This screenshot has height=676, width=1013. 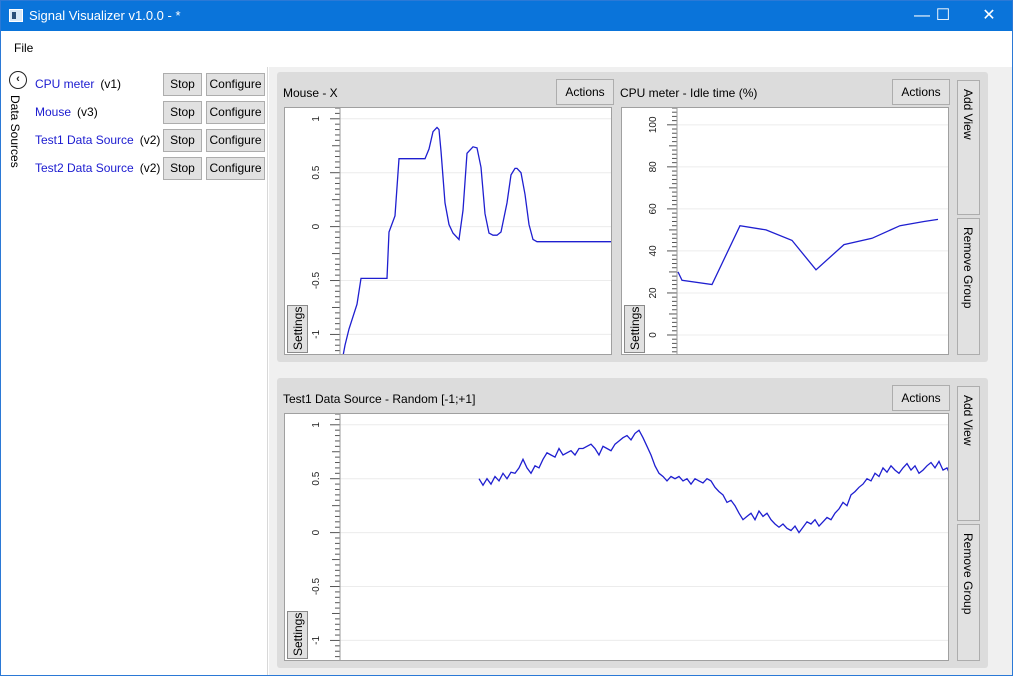 I want to click on chart-plot: 100 80 60 40 20 0 Settings, so click(x=785, y=231).